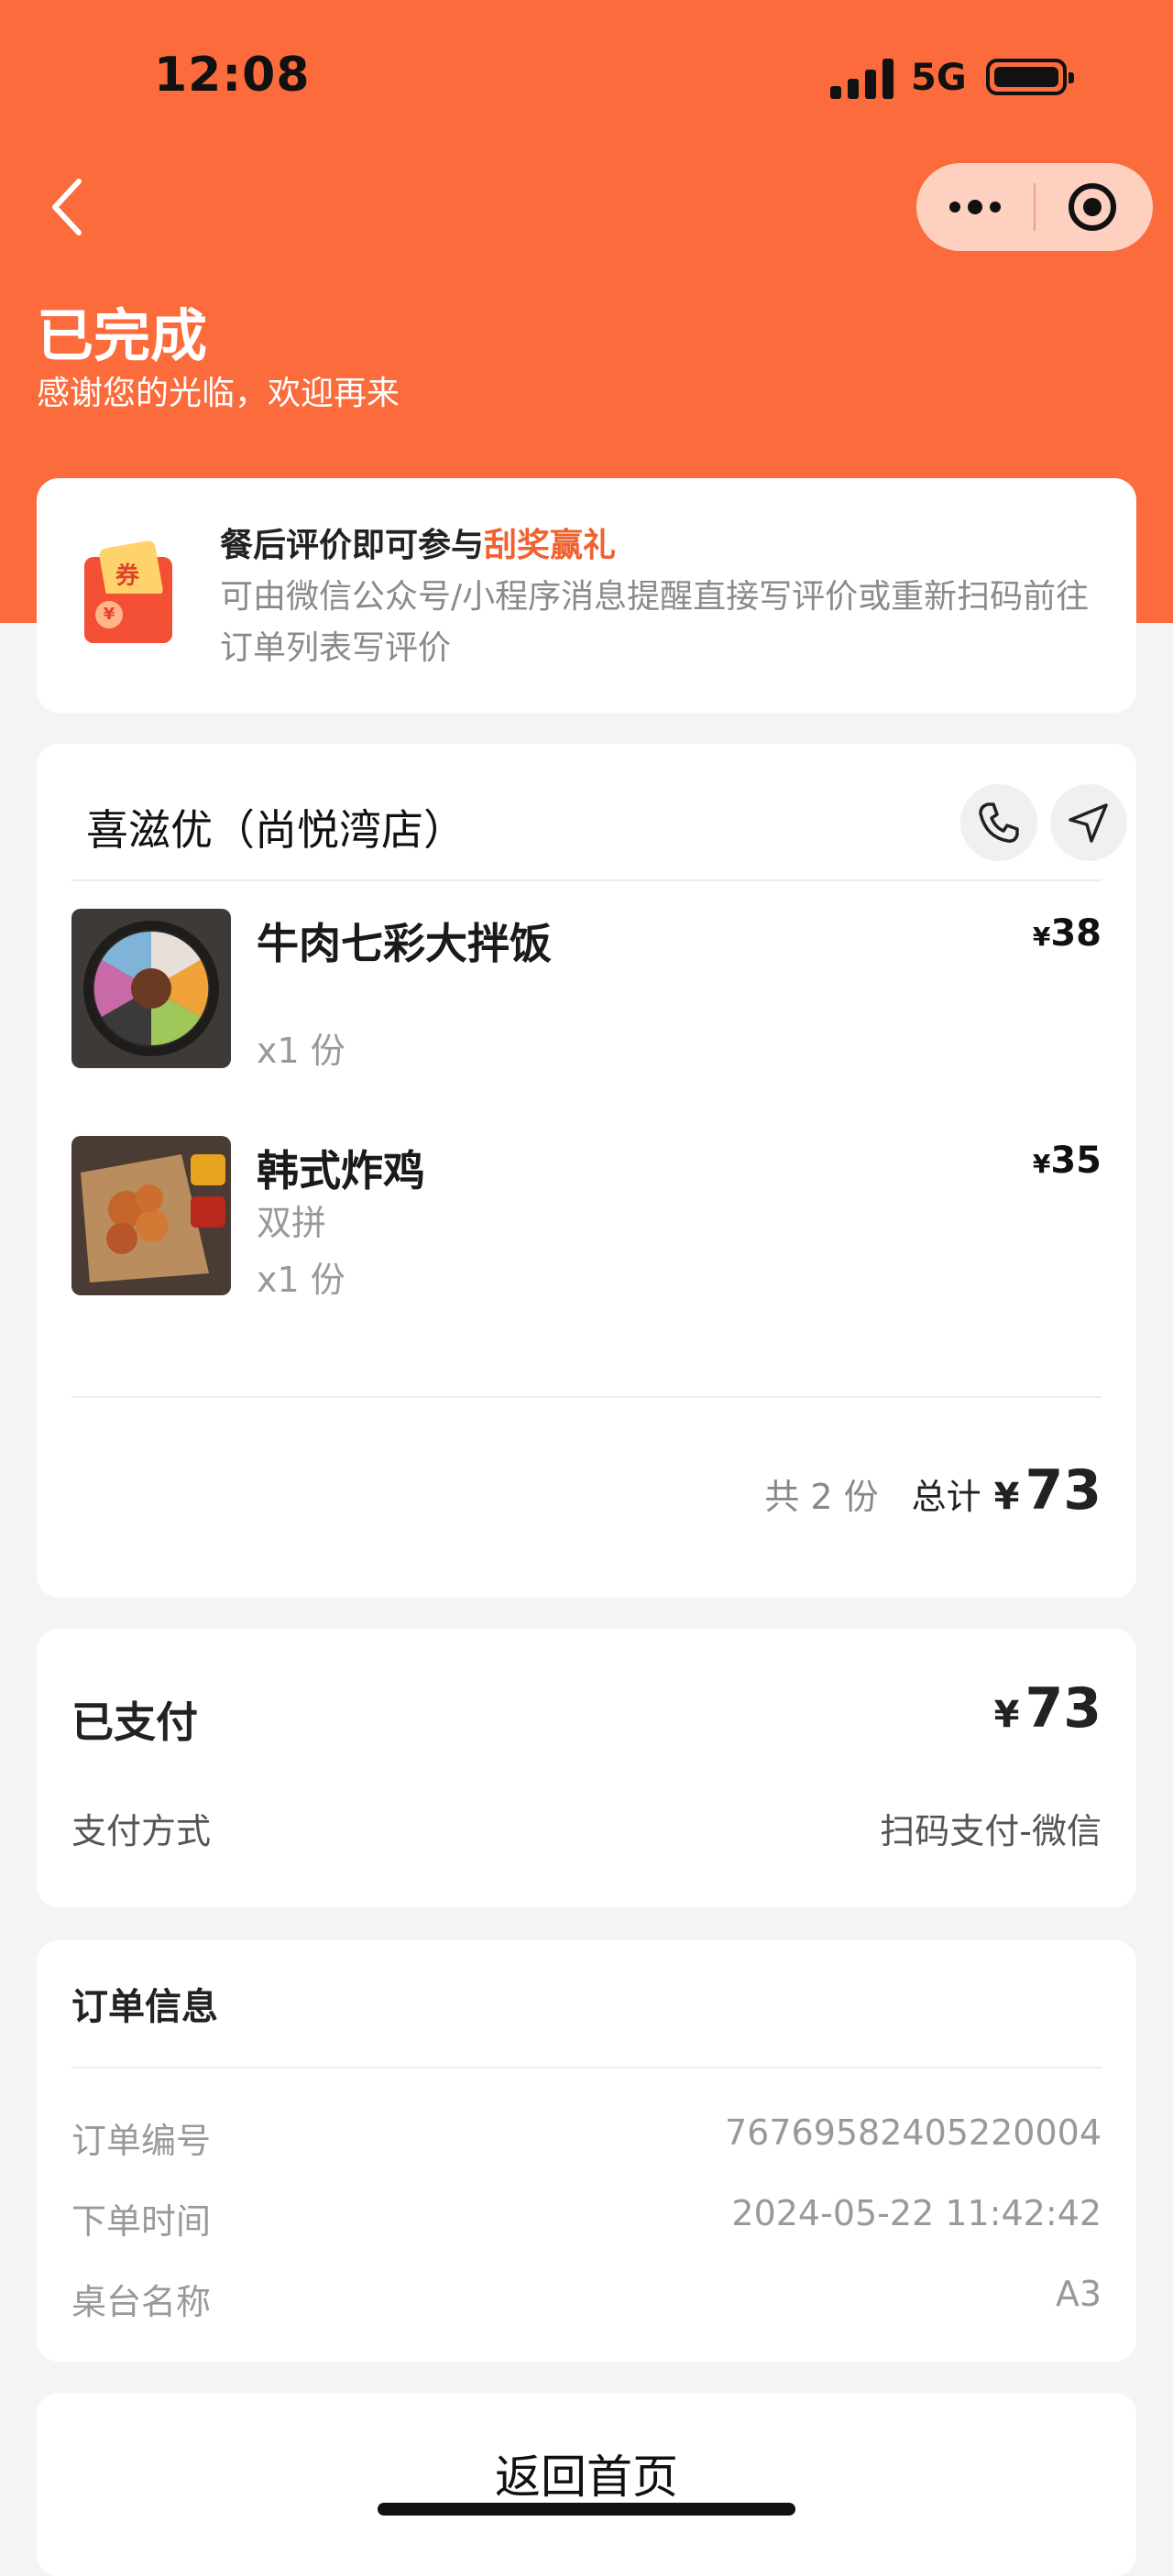  Describe the element at coordinates (939, 78) in the screenshot. I see `network-label: 5G` at that location.